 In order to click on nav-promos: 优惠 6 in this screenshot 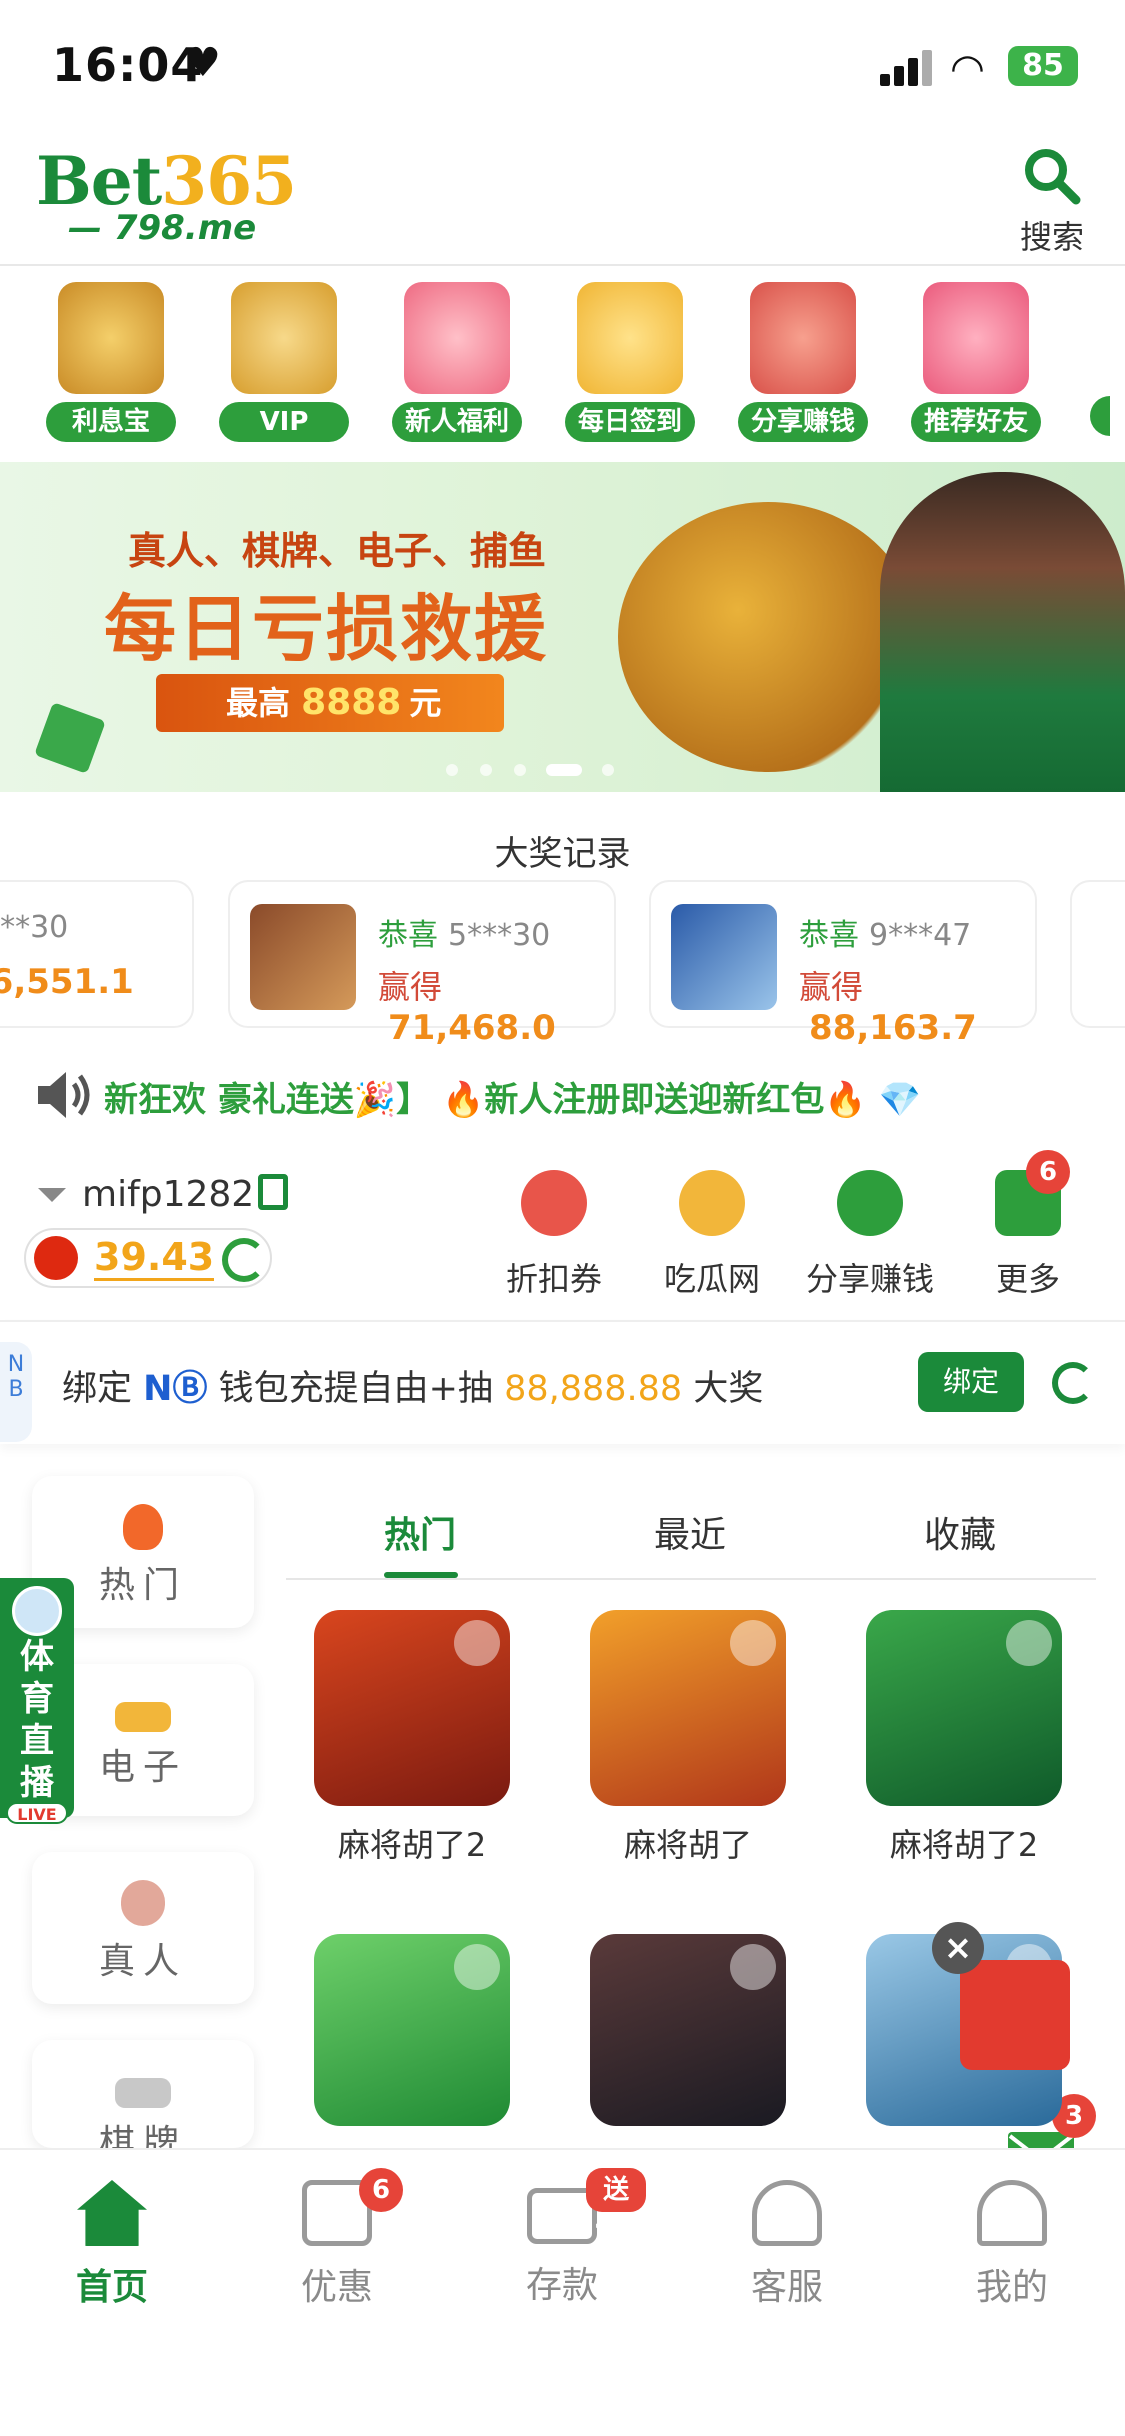, I will do `click(337, 2239)`.